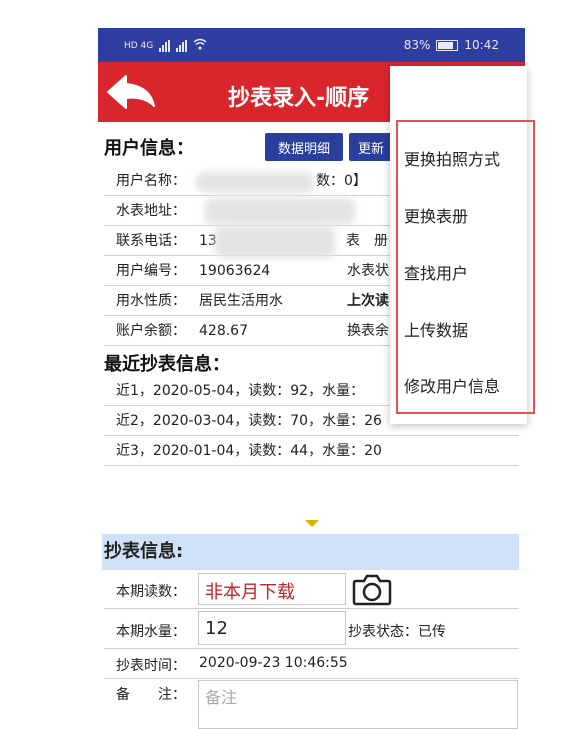  Describe the element at coordinates (151, 695) in the screenshot. I see `remark-label: 备 注：` at that location.